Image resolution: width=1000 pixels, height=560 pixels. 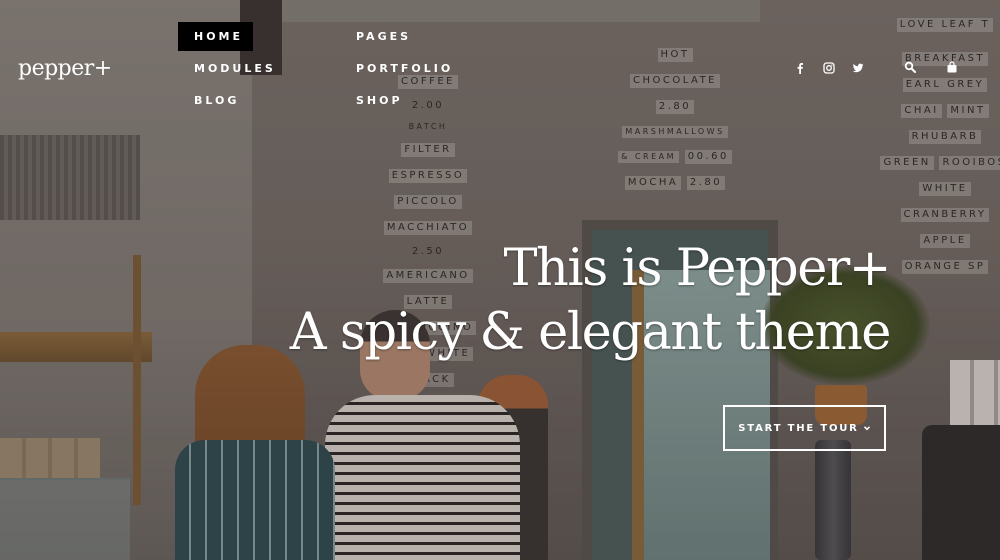 I want to click on site-logo: pepper+, so click(x=65, y=68).